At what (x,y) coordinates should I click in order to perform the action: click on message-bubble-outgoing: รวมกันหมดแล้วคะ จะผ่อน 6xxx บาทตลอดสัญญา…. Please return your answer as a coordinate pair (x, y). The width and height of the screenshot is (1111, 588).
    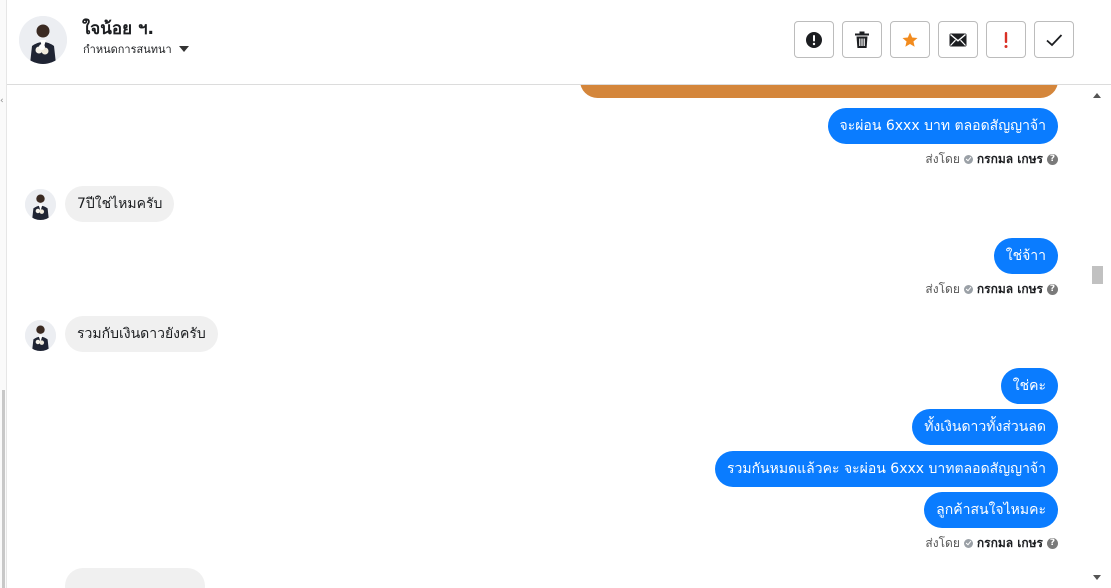
    Looking at the image, I should click on (886, 469).